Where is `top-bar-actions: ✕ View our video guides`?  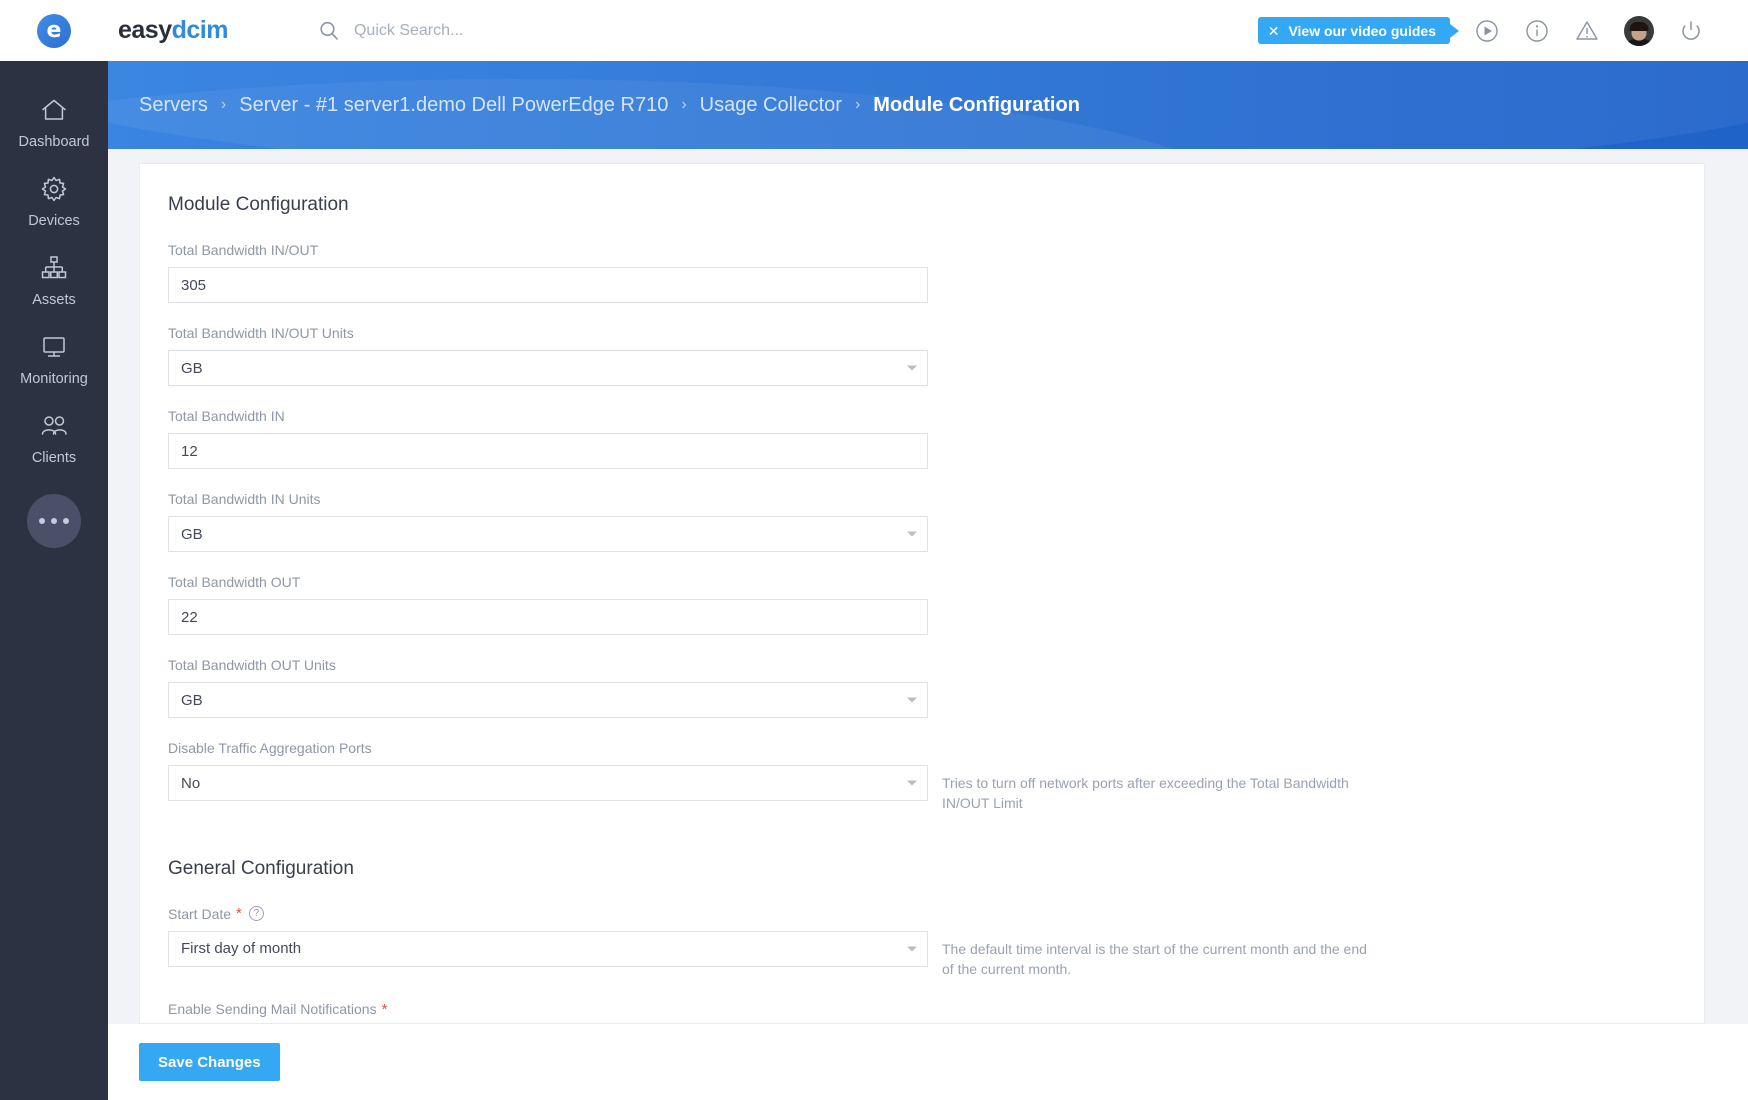
top-bar-actions: ✕ View our video guides is located at coordinates (1502, 30).